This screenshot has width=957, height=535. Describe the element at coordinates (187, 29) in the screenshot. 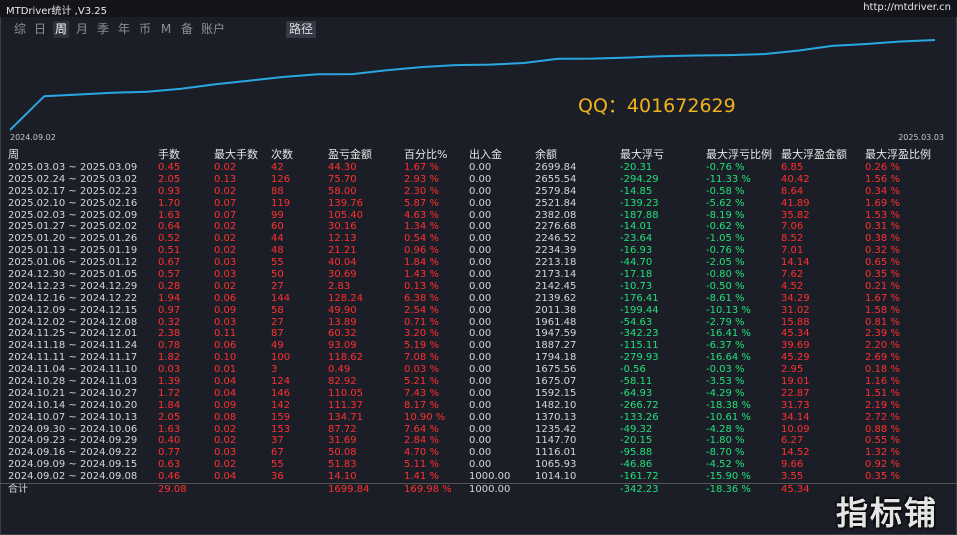

I see `tab-8: 备` at that location.